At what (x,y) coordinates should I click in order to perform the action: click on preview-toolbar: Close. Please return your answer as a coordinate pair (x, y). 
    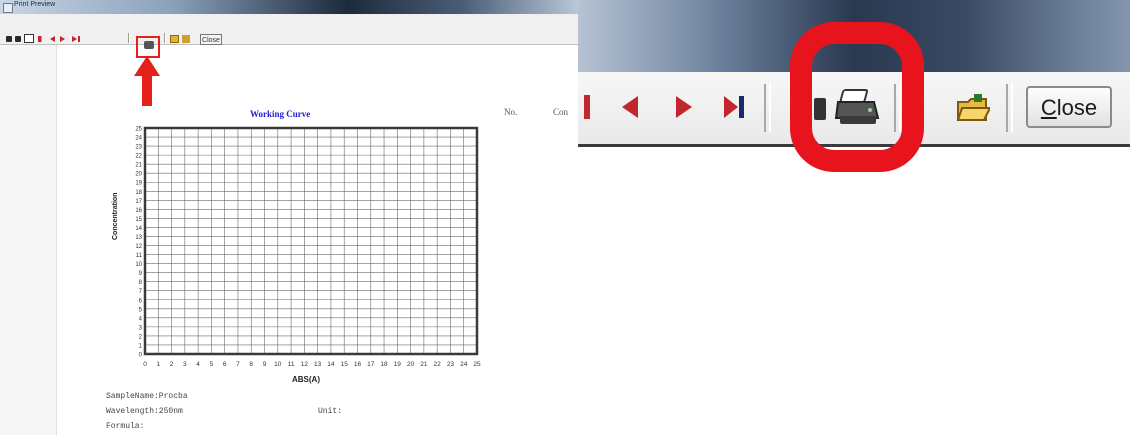
    Looking at the image, I should click on (289, 36).